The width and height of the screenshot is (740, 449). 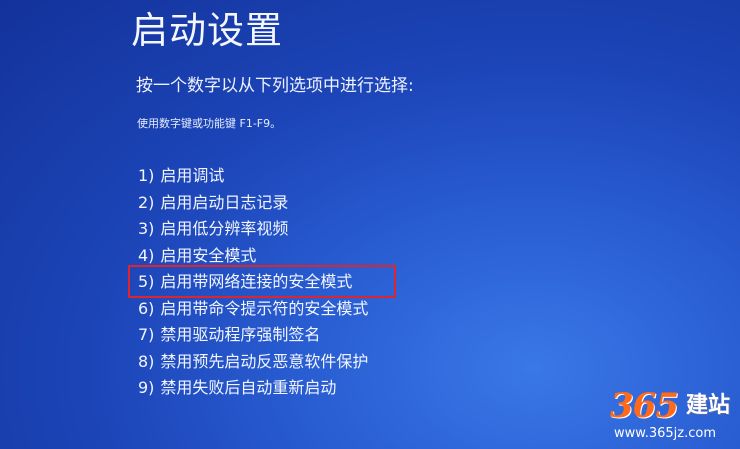 I want to click on option-disable-early-launch-antimalware: 8) 禁用预先启动反恶意软件保护, so click(x=348, y=362).